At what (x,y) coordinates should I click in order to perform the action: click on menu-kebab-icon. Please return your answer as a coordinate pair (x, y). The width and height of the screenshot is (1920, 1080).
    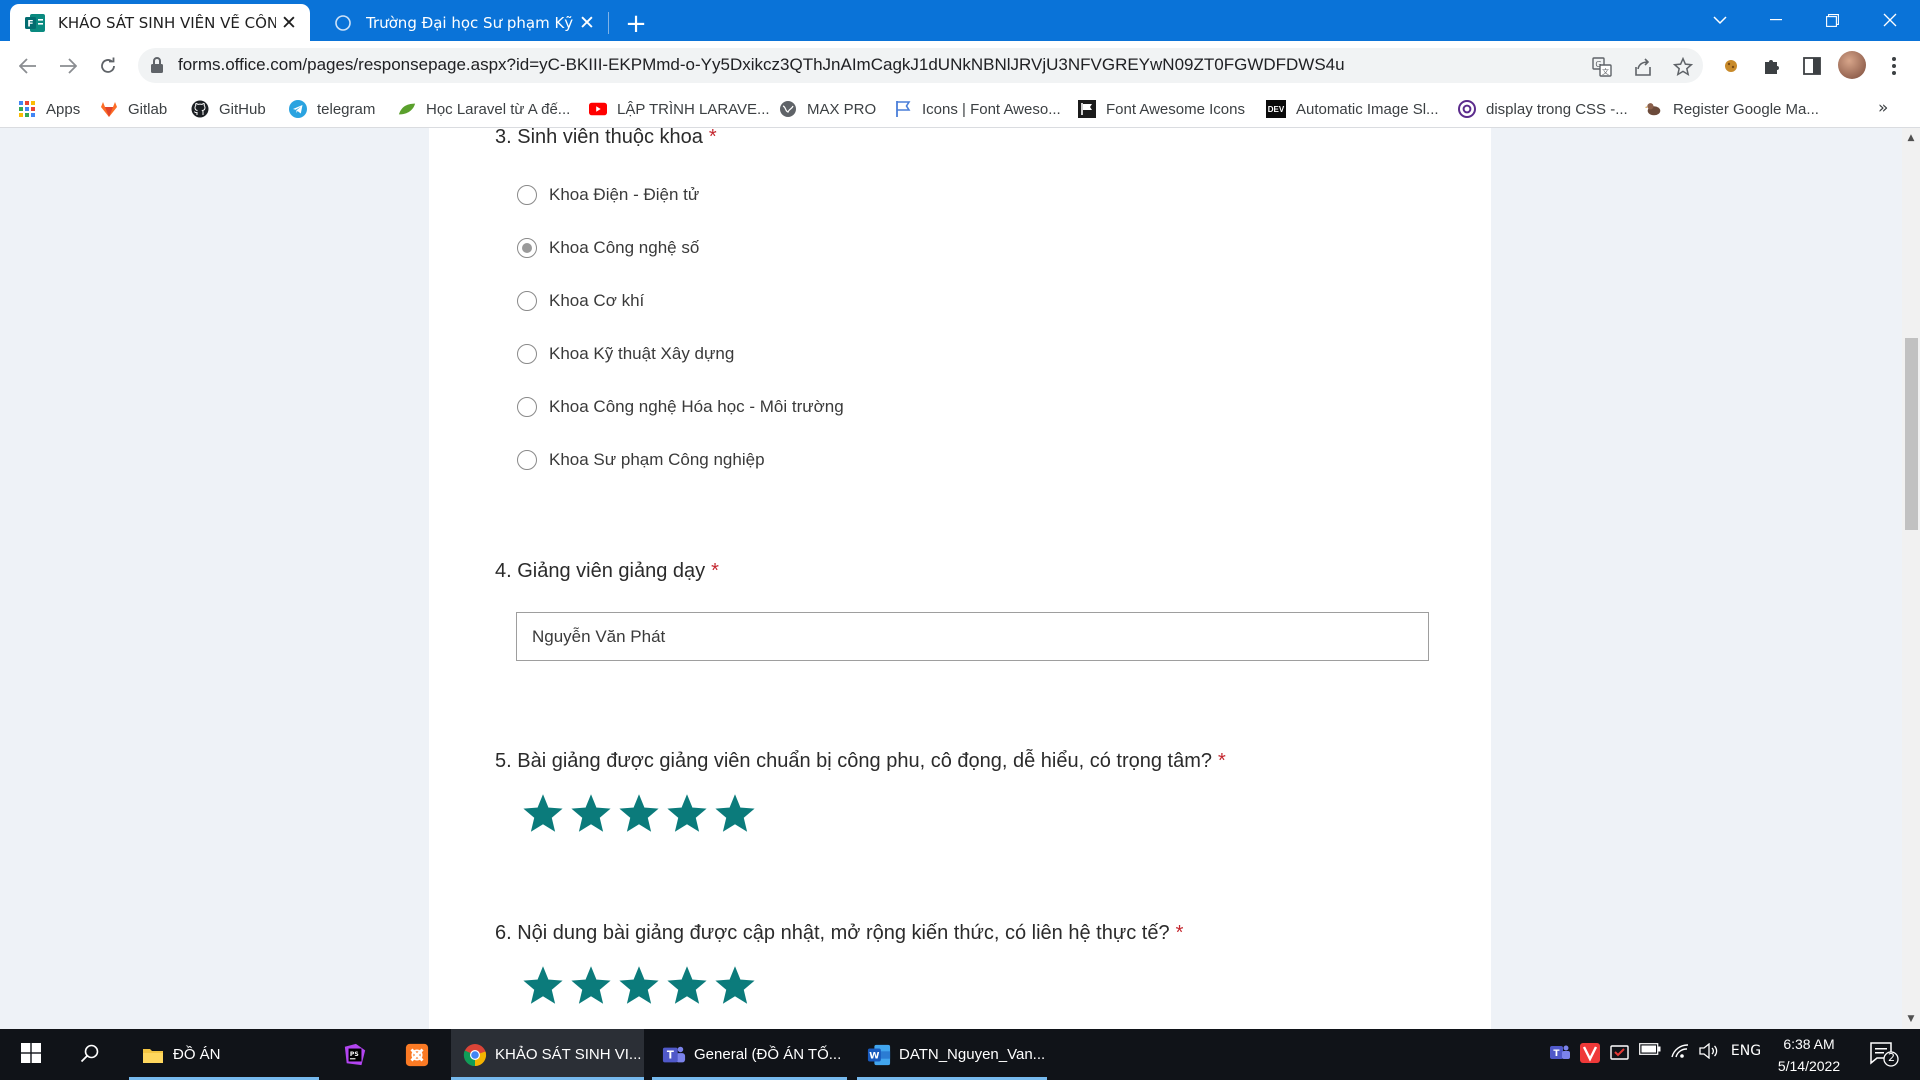
    Looking at the image, I should click on (1894, 66).